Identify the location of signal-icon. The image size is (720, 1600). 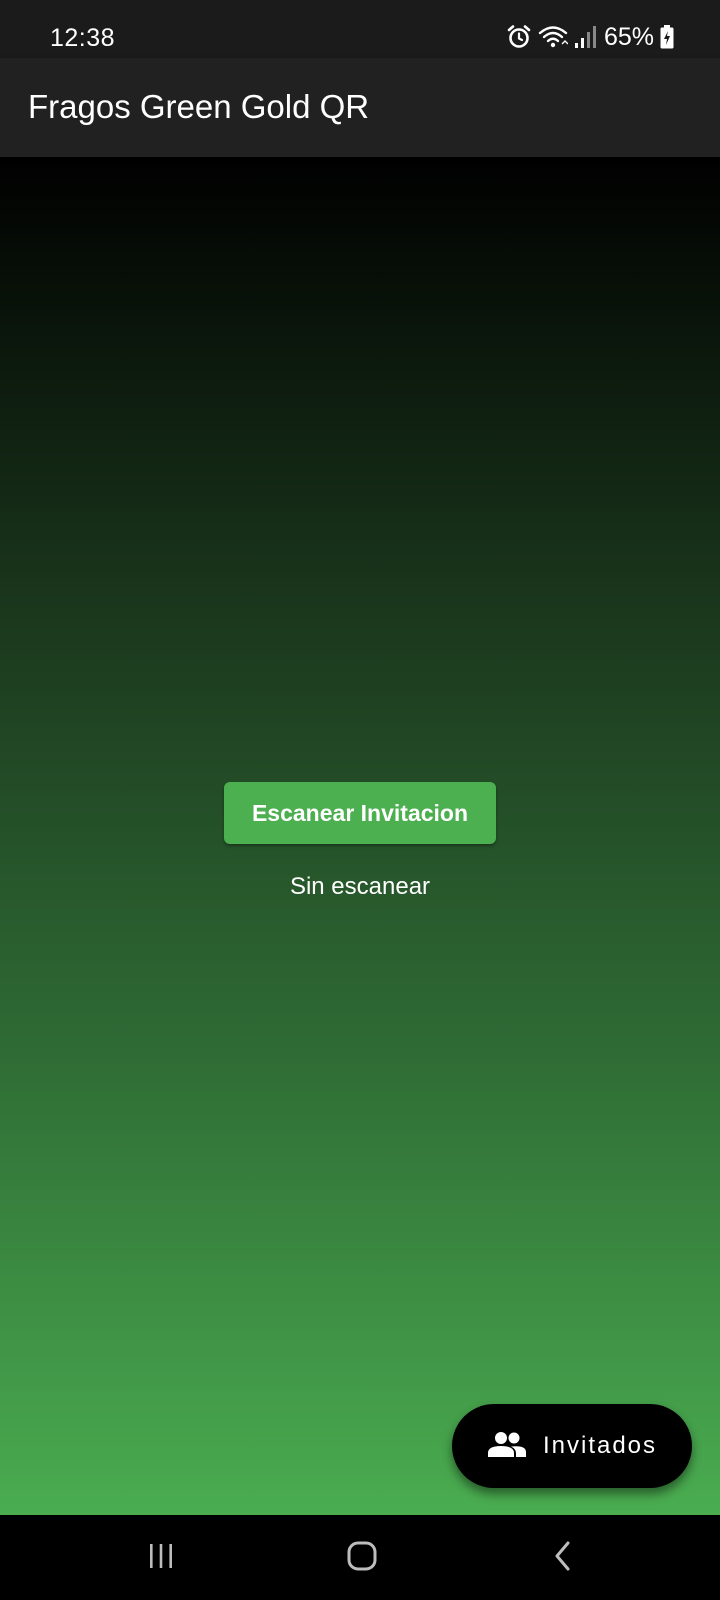
(585, 37).